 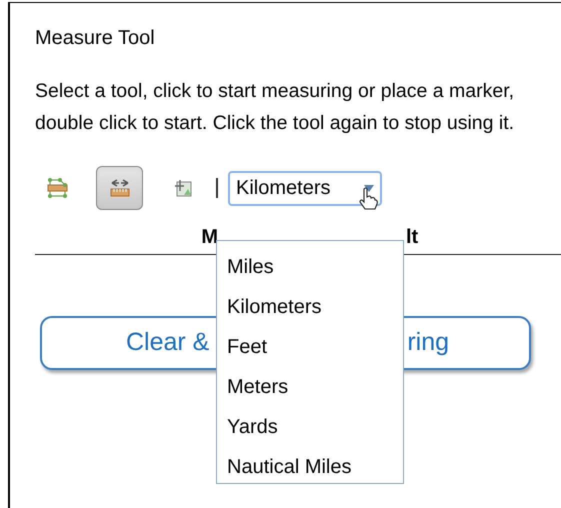 I want to click on tool-button, so click(x=119, y=188).